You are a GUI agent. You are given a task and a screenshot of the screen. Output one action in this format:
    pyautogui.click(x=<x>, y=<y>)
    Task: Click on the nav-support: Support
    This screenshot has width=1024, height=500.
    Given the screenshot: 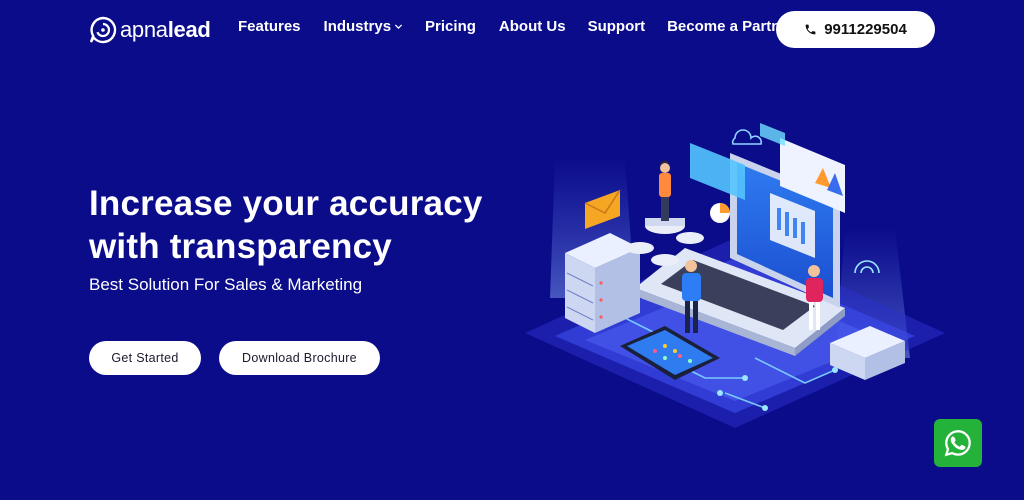 What is the action you would take?
    pyautogui.click(x=617, y=26)
    